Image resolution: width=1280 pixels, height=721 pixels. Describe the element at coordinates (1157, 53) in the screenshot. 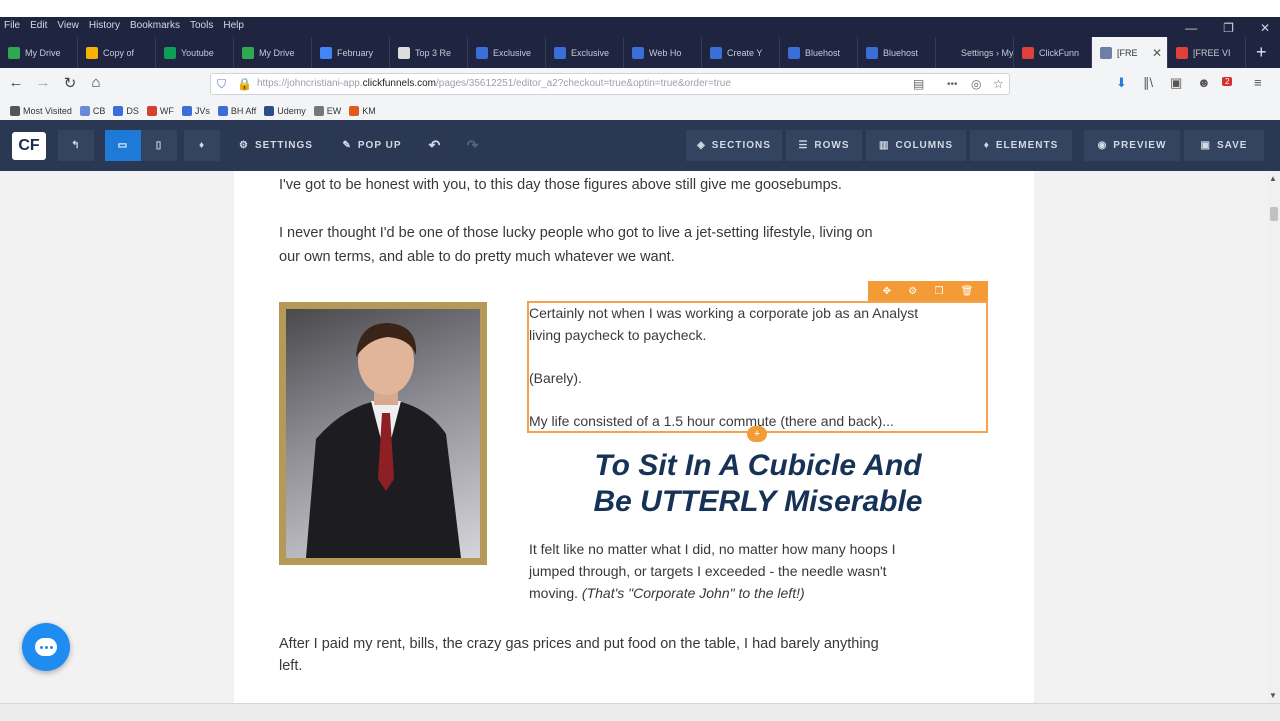

I see `tab-close-icon: ✕` at that location.